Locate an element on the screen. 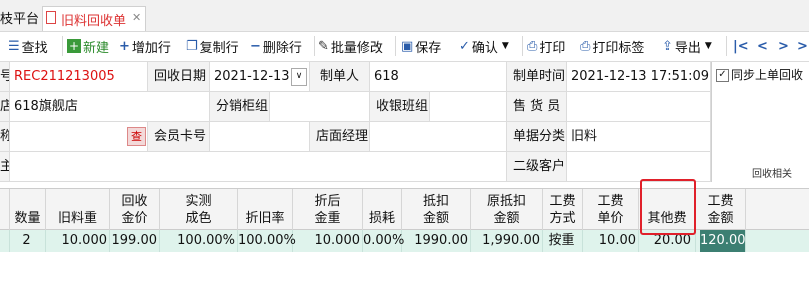 Image resolution: width=809 pixels, height=287 pixels. cashier-group-field is located at coordinates (468, 107).